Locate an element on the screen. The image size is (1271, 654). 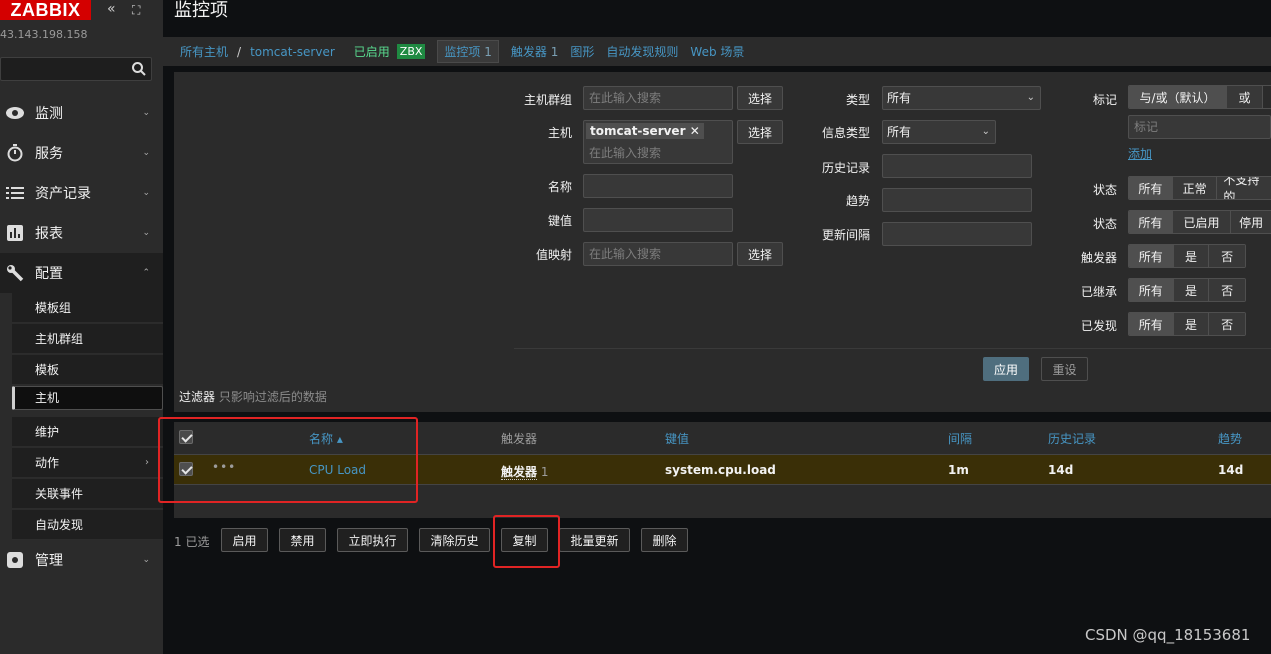
wrench-icon is located at coordinates (15, 273).